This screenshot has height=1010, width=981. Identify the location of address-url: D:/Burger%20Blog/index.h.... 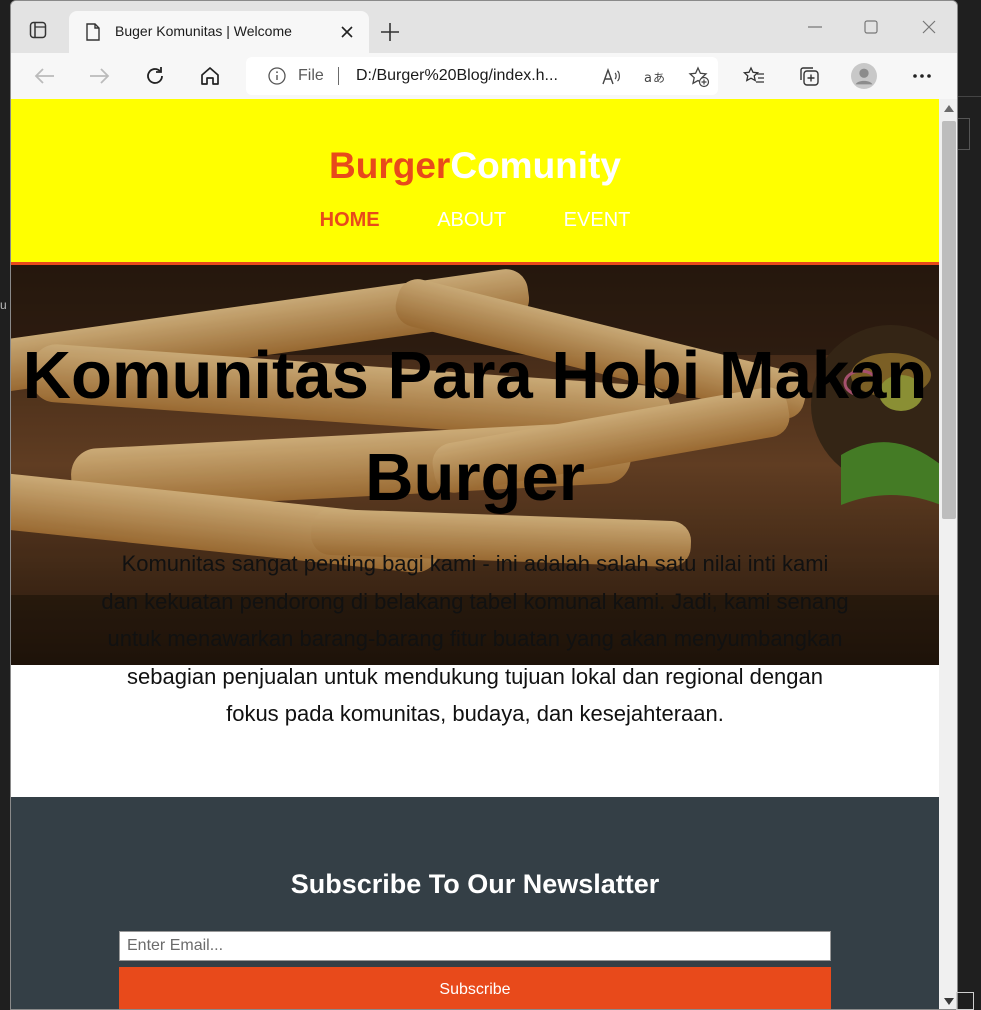
(457, 76).